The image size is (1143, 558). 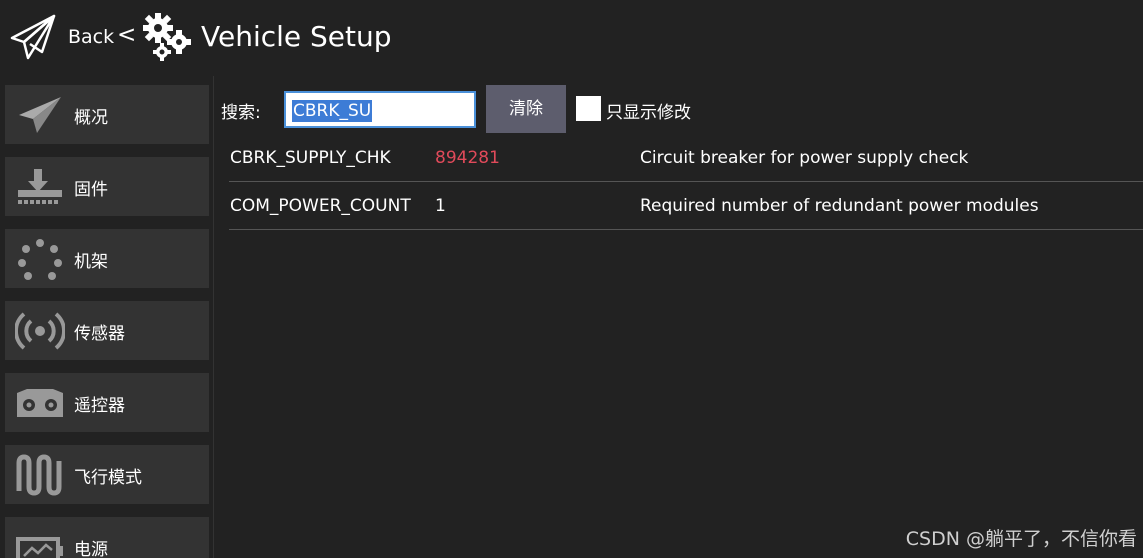 What do you see at coordinates (91, 118) in the screenshot?
I see `sidebar-item-label: 概况` at bounding box center [91, 118].